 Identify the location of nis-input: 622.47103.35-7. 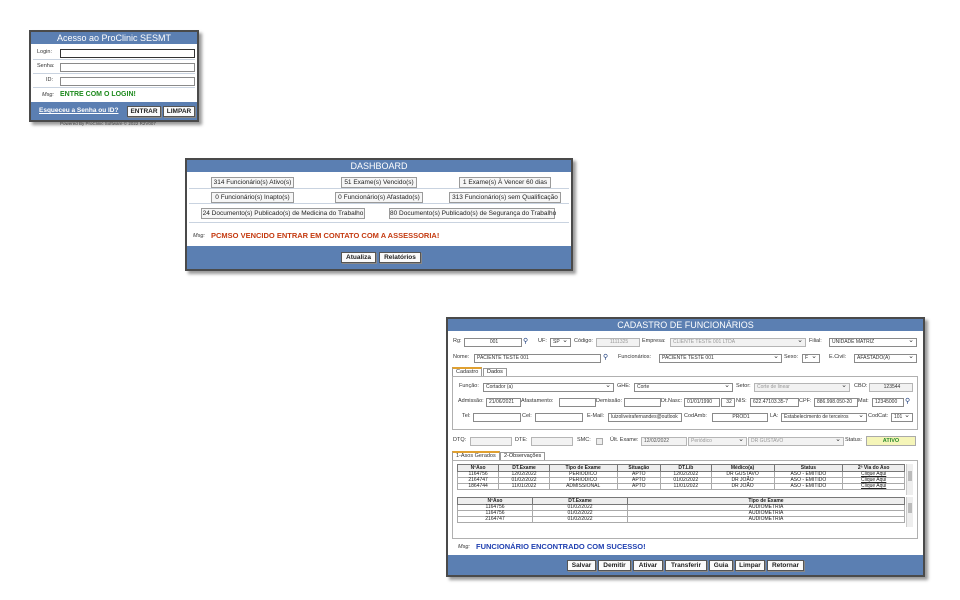
(774, 402).